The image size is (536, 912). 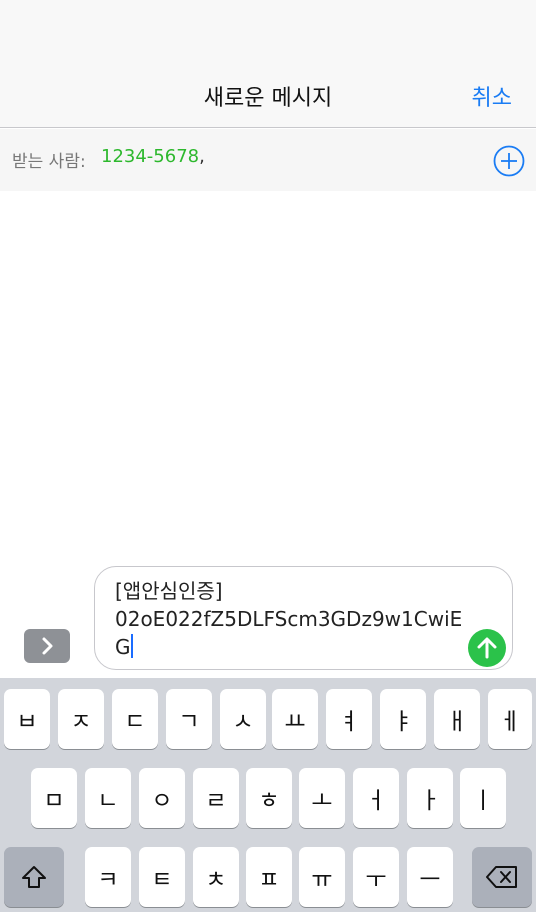 I want to click on chevron-right-icon, so click(x=47, y=646).